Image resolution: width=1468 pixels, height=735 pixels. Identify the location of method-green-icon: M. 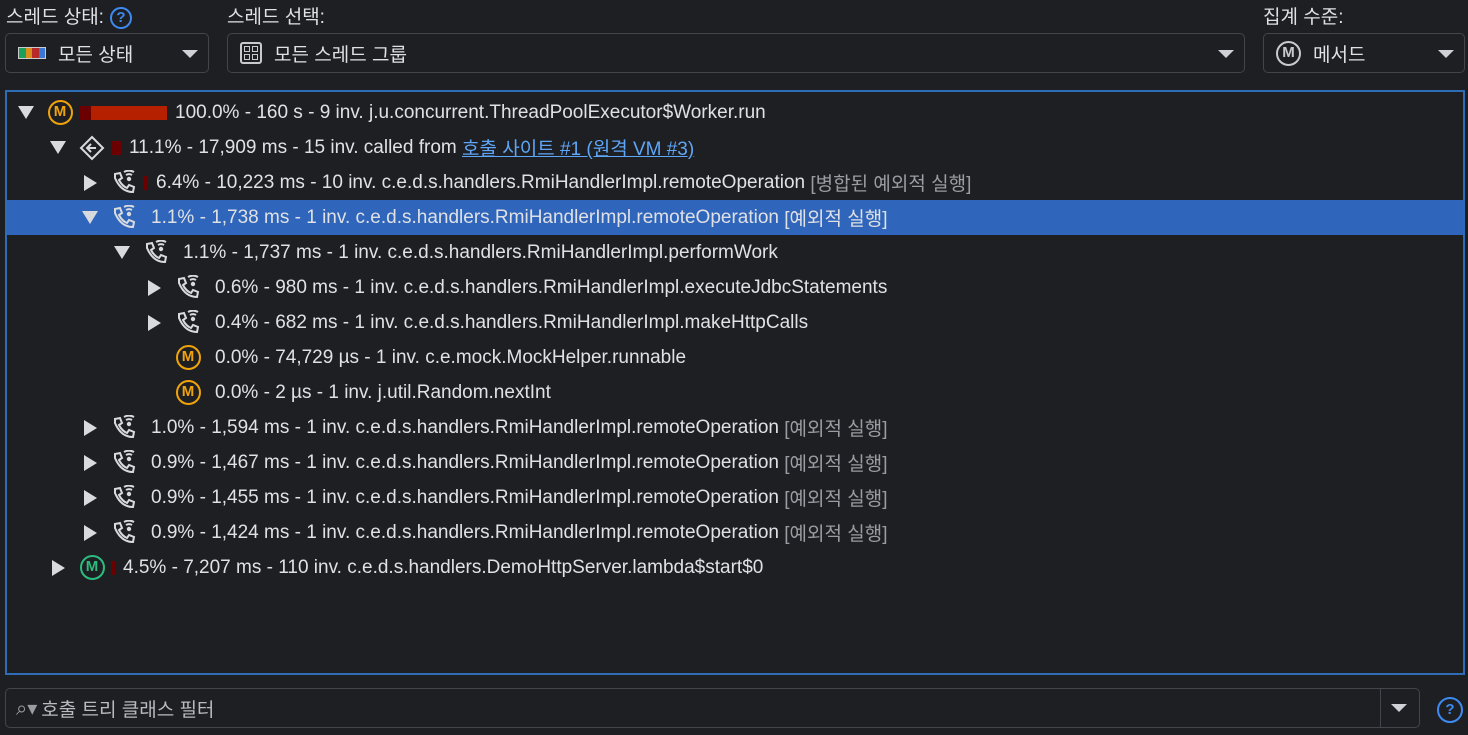
(92, 568).